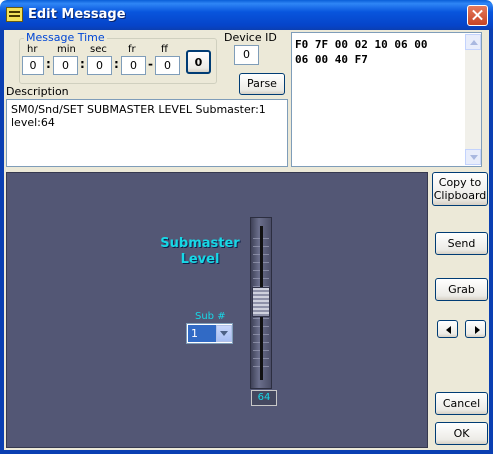  I want to click on chevron-down-icon, so click(224, 333).